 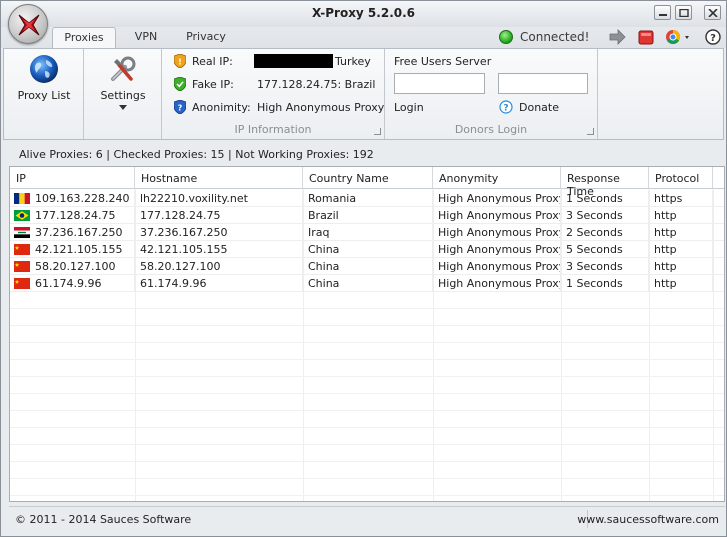 I want to click on cell-ip: 58.20.127.100, so click(x=82, y=266).